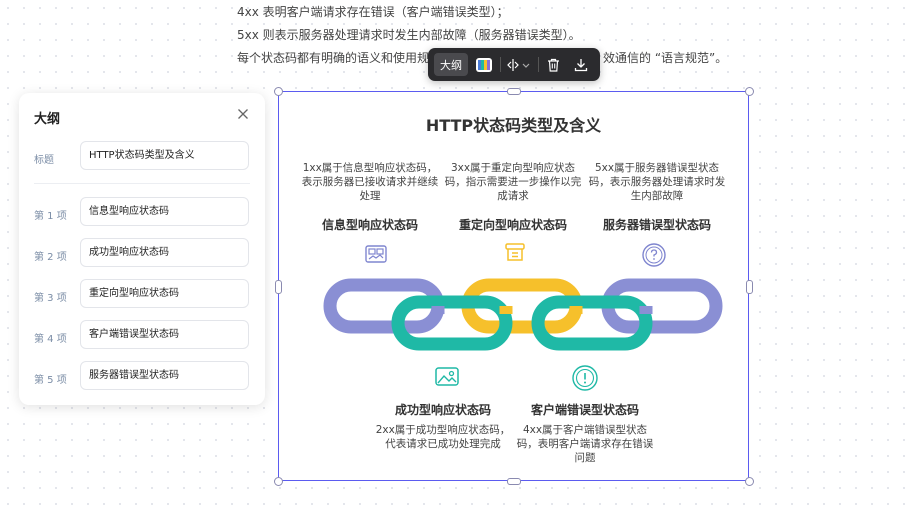 The image size is (909, 505). Describe the element at coordinates (164, 252) in the screenshot. I see `item-2-input: 成功型响应状态码` at that location.